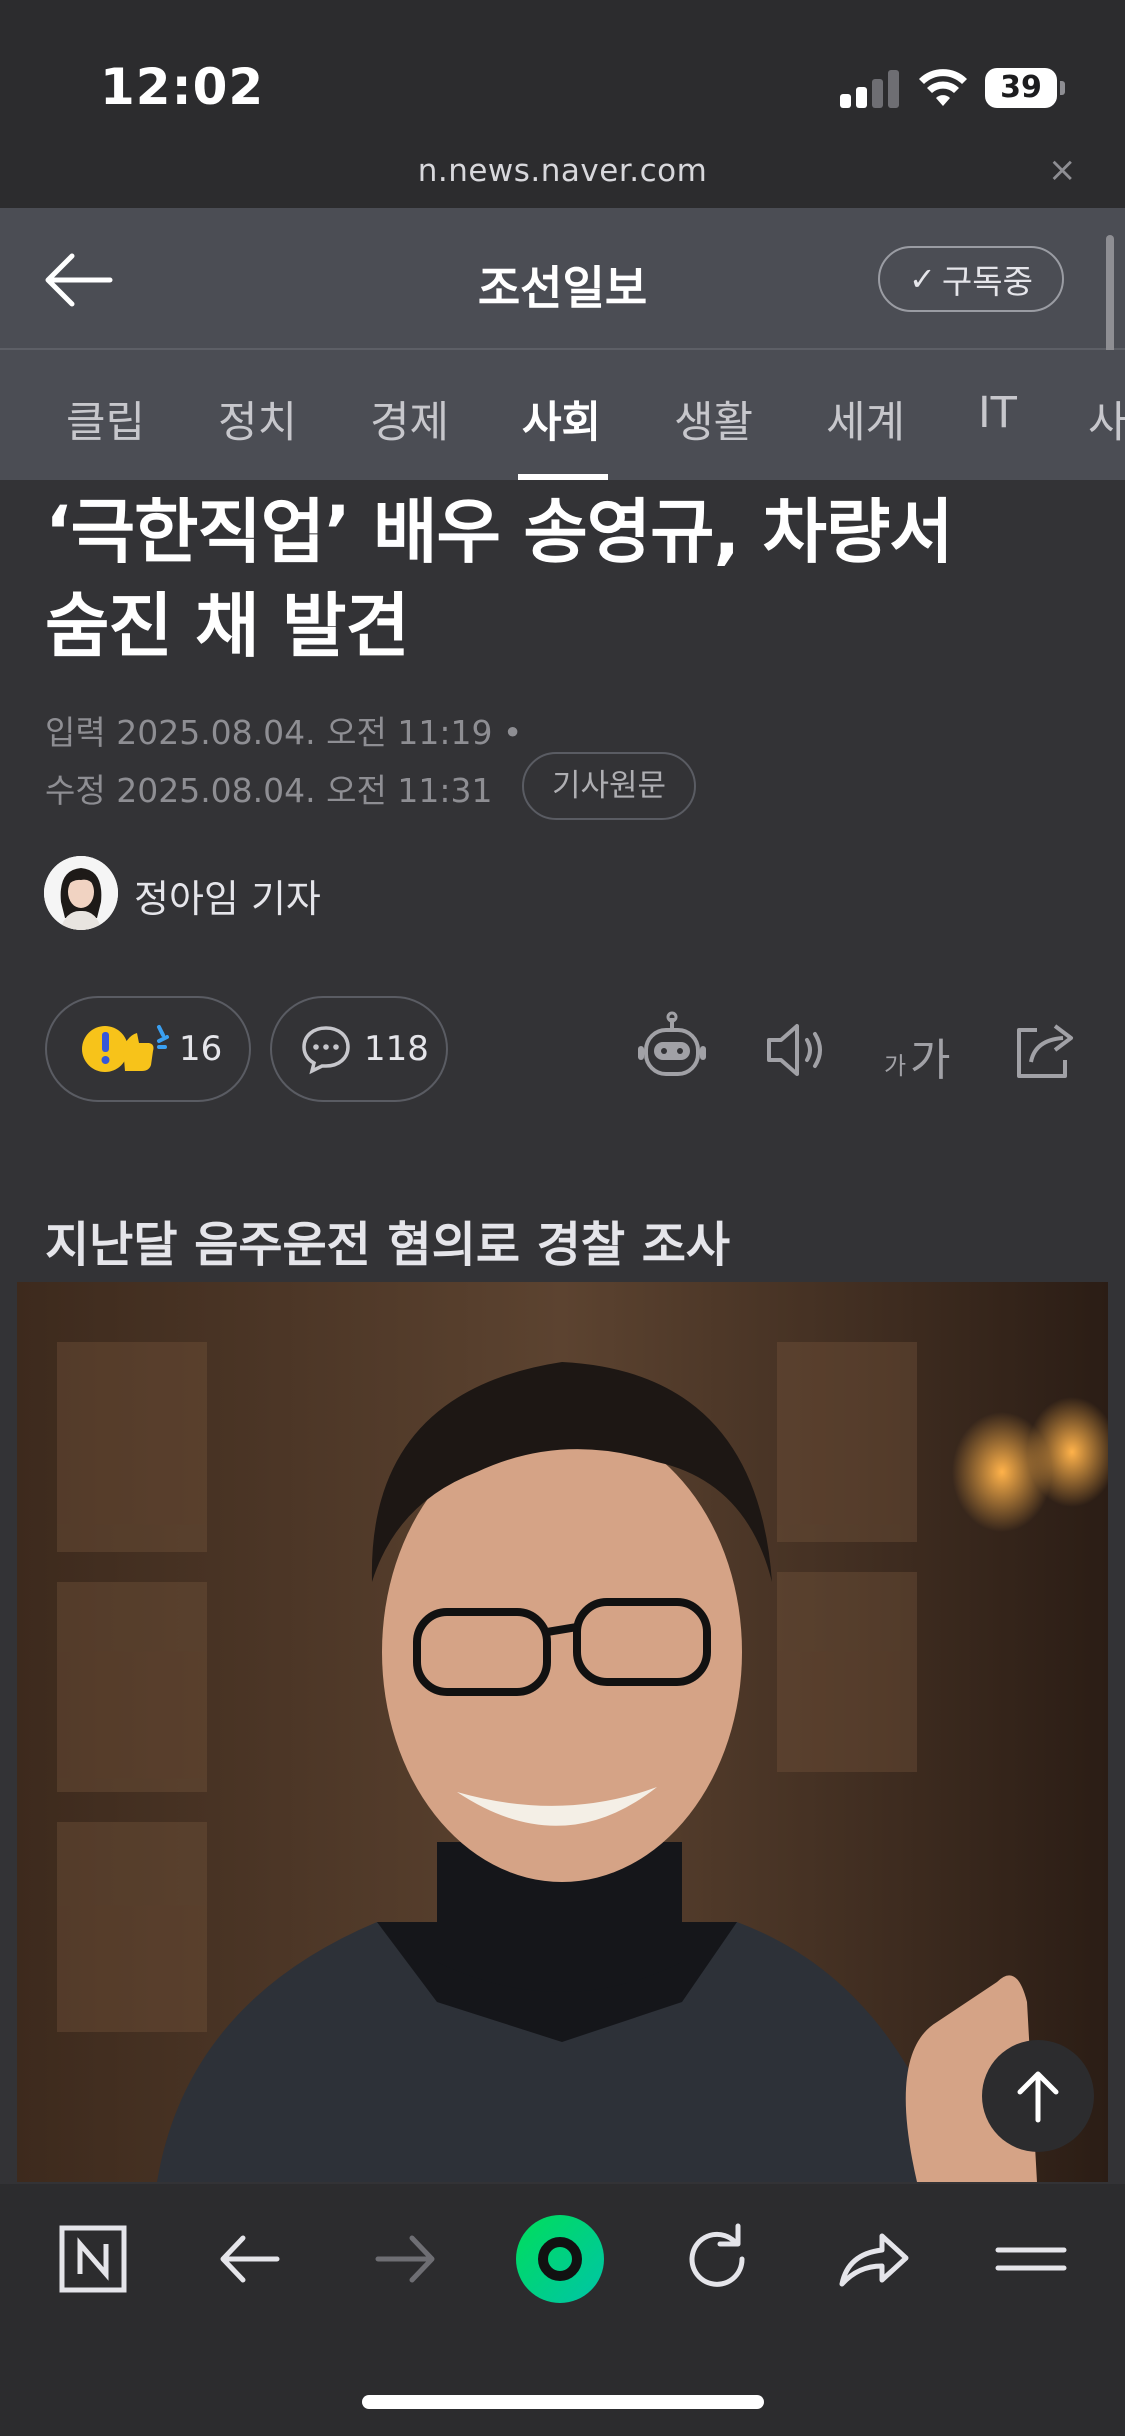  Describe the element at coordinates (1021, 88) in the screenshot. I see `battery-level: 39` at that location.